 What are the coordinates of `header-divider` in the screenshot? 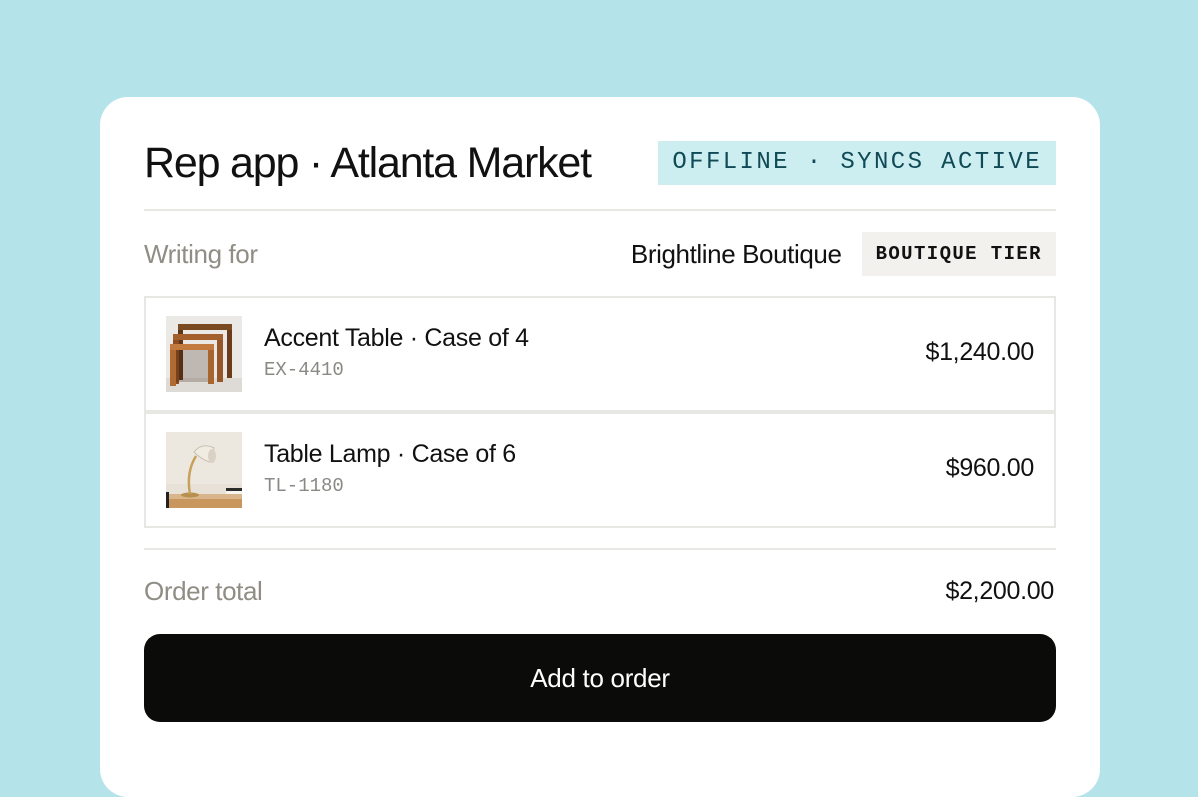 It's located at (600, 210).